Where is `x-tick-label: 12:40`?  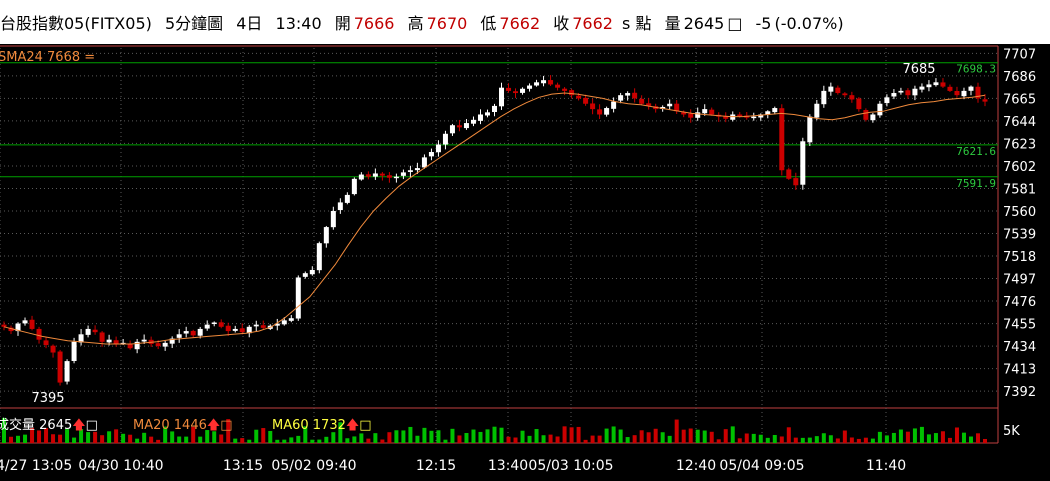 x-tick-label: 12:40 is located at coordinates (696, 466).